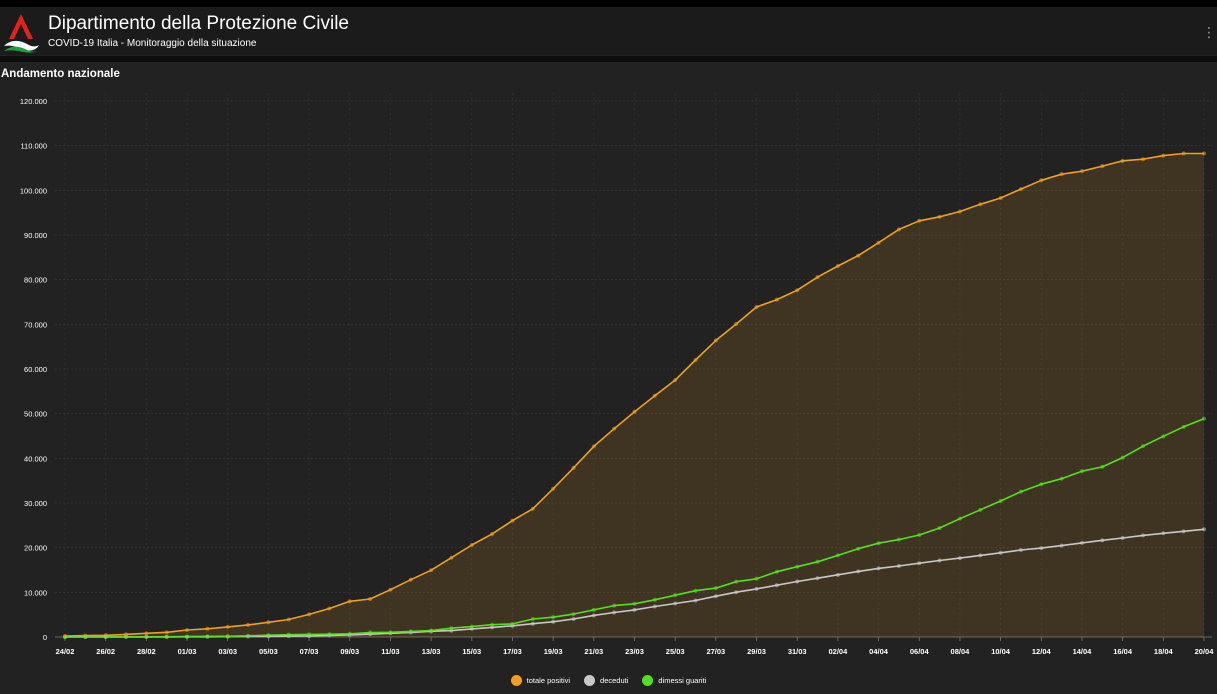 This screenshot has width=1217, height=694. What do you see at coordinates (1209, 32) in the screenshot?
I see `more-vert-icon: ⋮` at bounding box center [1209, 32].